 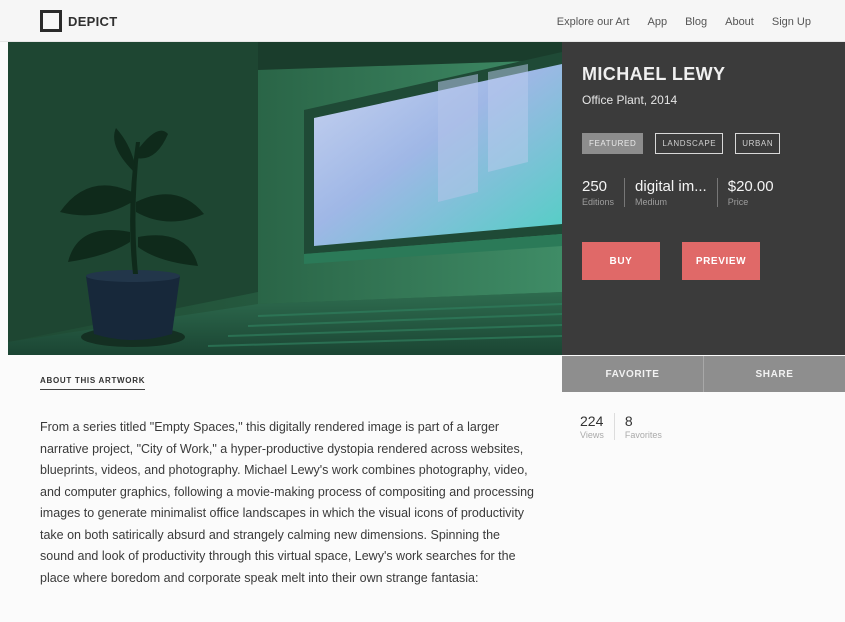 I want to click on tag-urban: URBAN, so click(x=758, y=143).